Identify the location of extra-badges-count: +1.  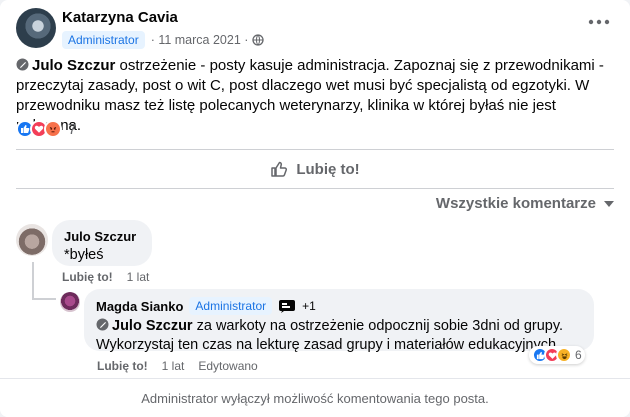
(309, 306).